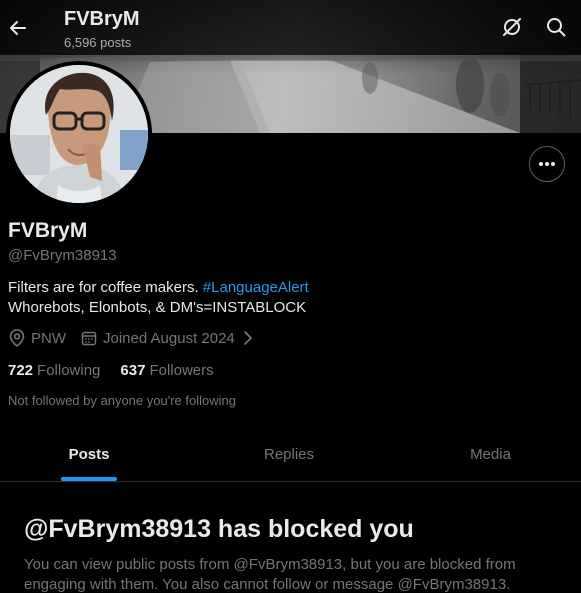  I want to click on arrow-left-icon, so click(18, 28).